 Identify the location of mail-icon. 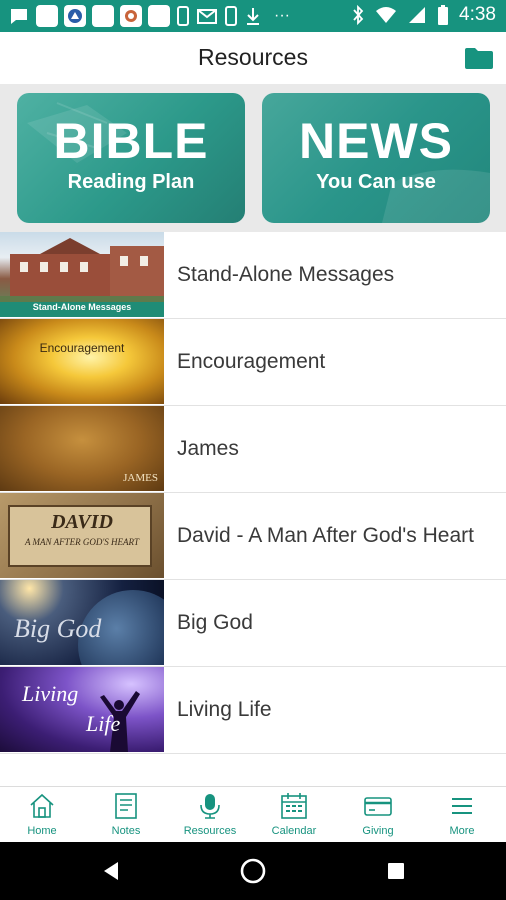
(207, 16).